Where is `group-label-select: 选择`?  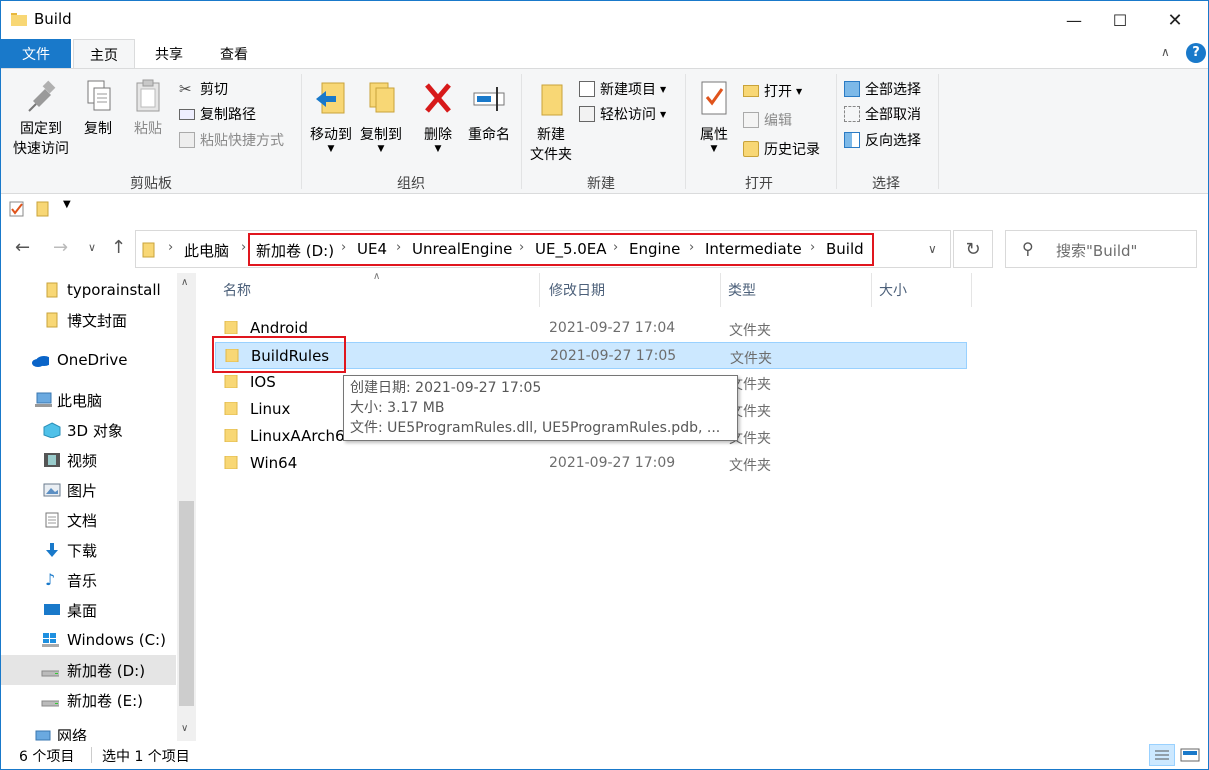
group-label-select: 选择 is located at coordinates (886, 184).